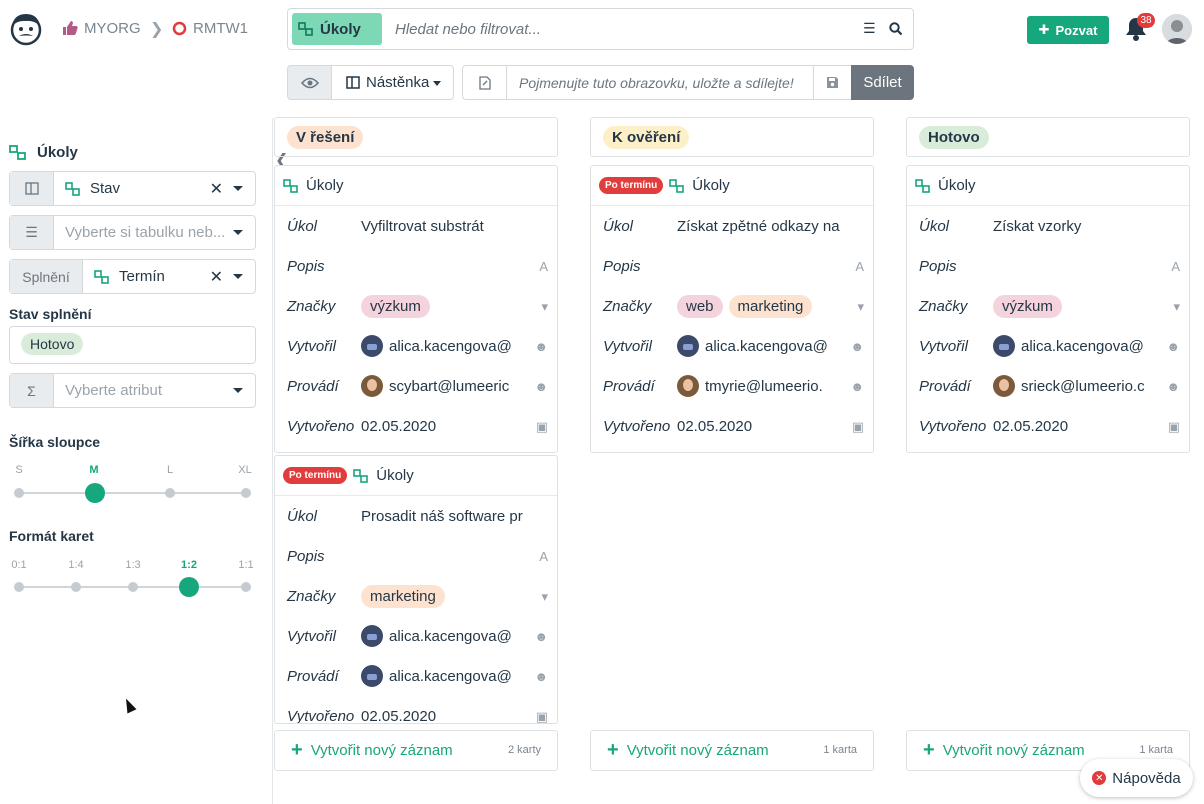 This screenshot has width=1204, height=804. Describe the element at coordinates (762, 226) in the screenshot. I see `field-value: Získat zpětné odkazy na` at that location.